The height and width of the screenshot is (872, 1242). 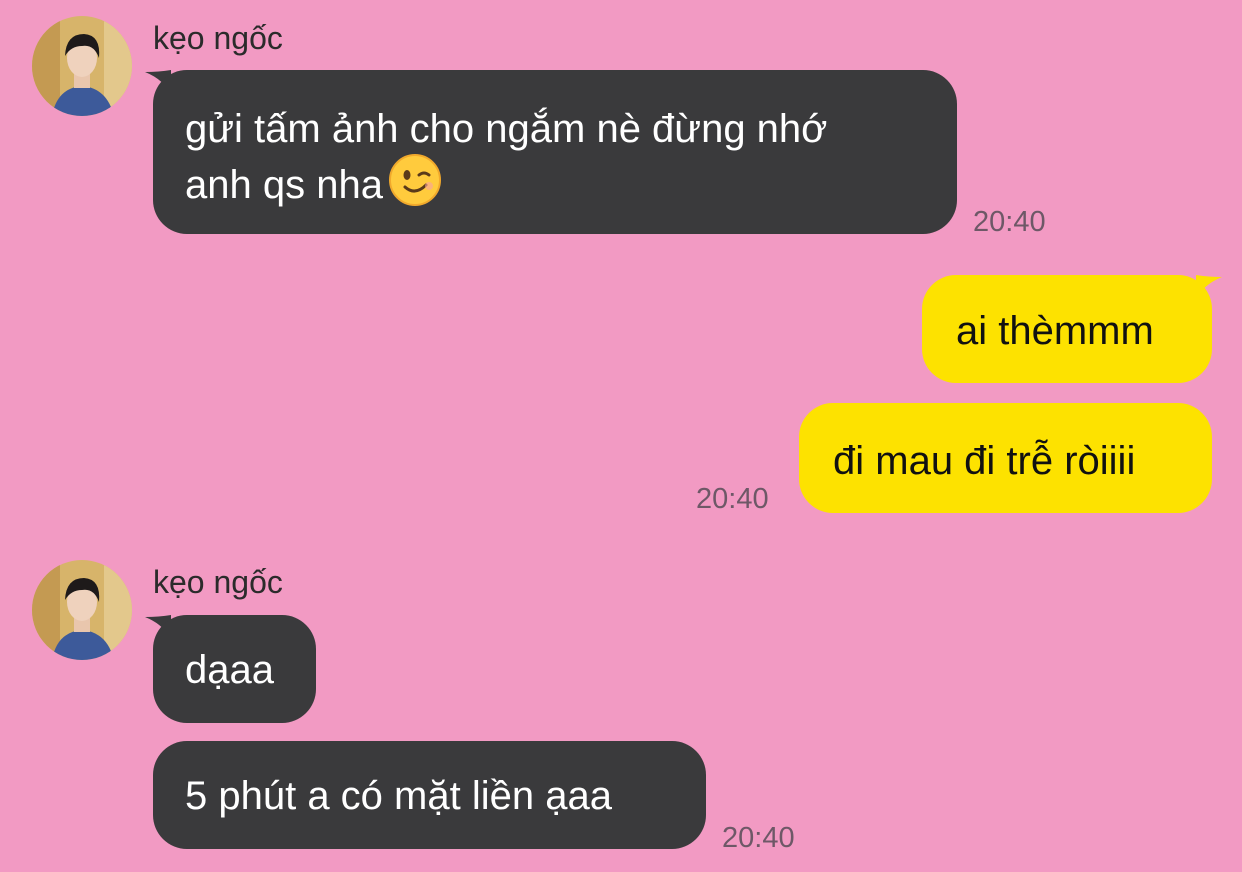 What do you see at coordinates (984, 461) in the screenshot?
I see `message-text: đi mau đi trễ ròiiii` at bounding box center [984, 461].